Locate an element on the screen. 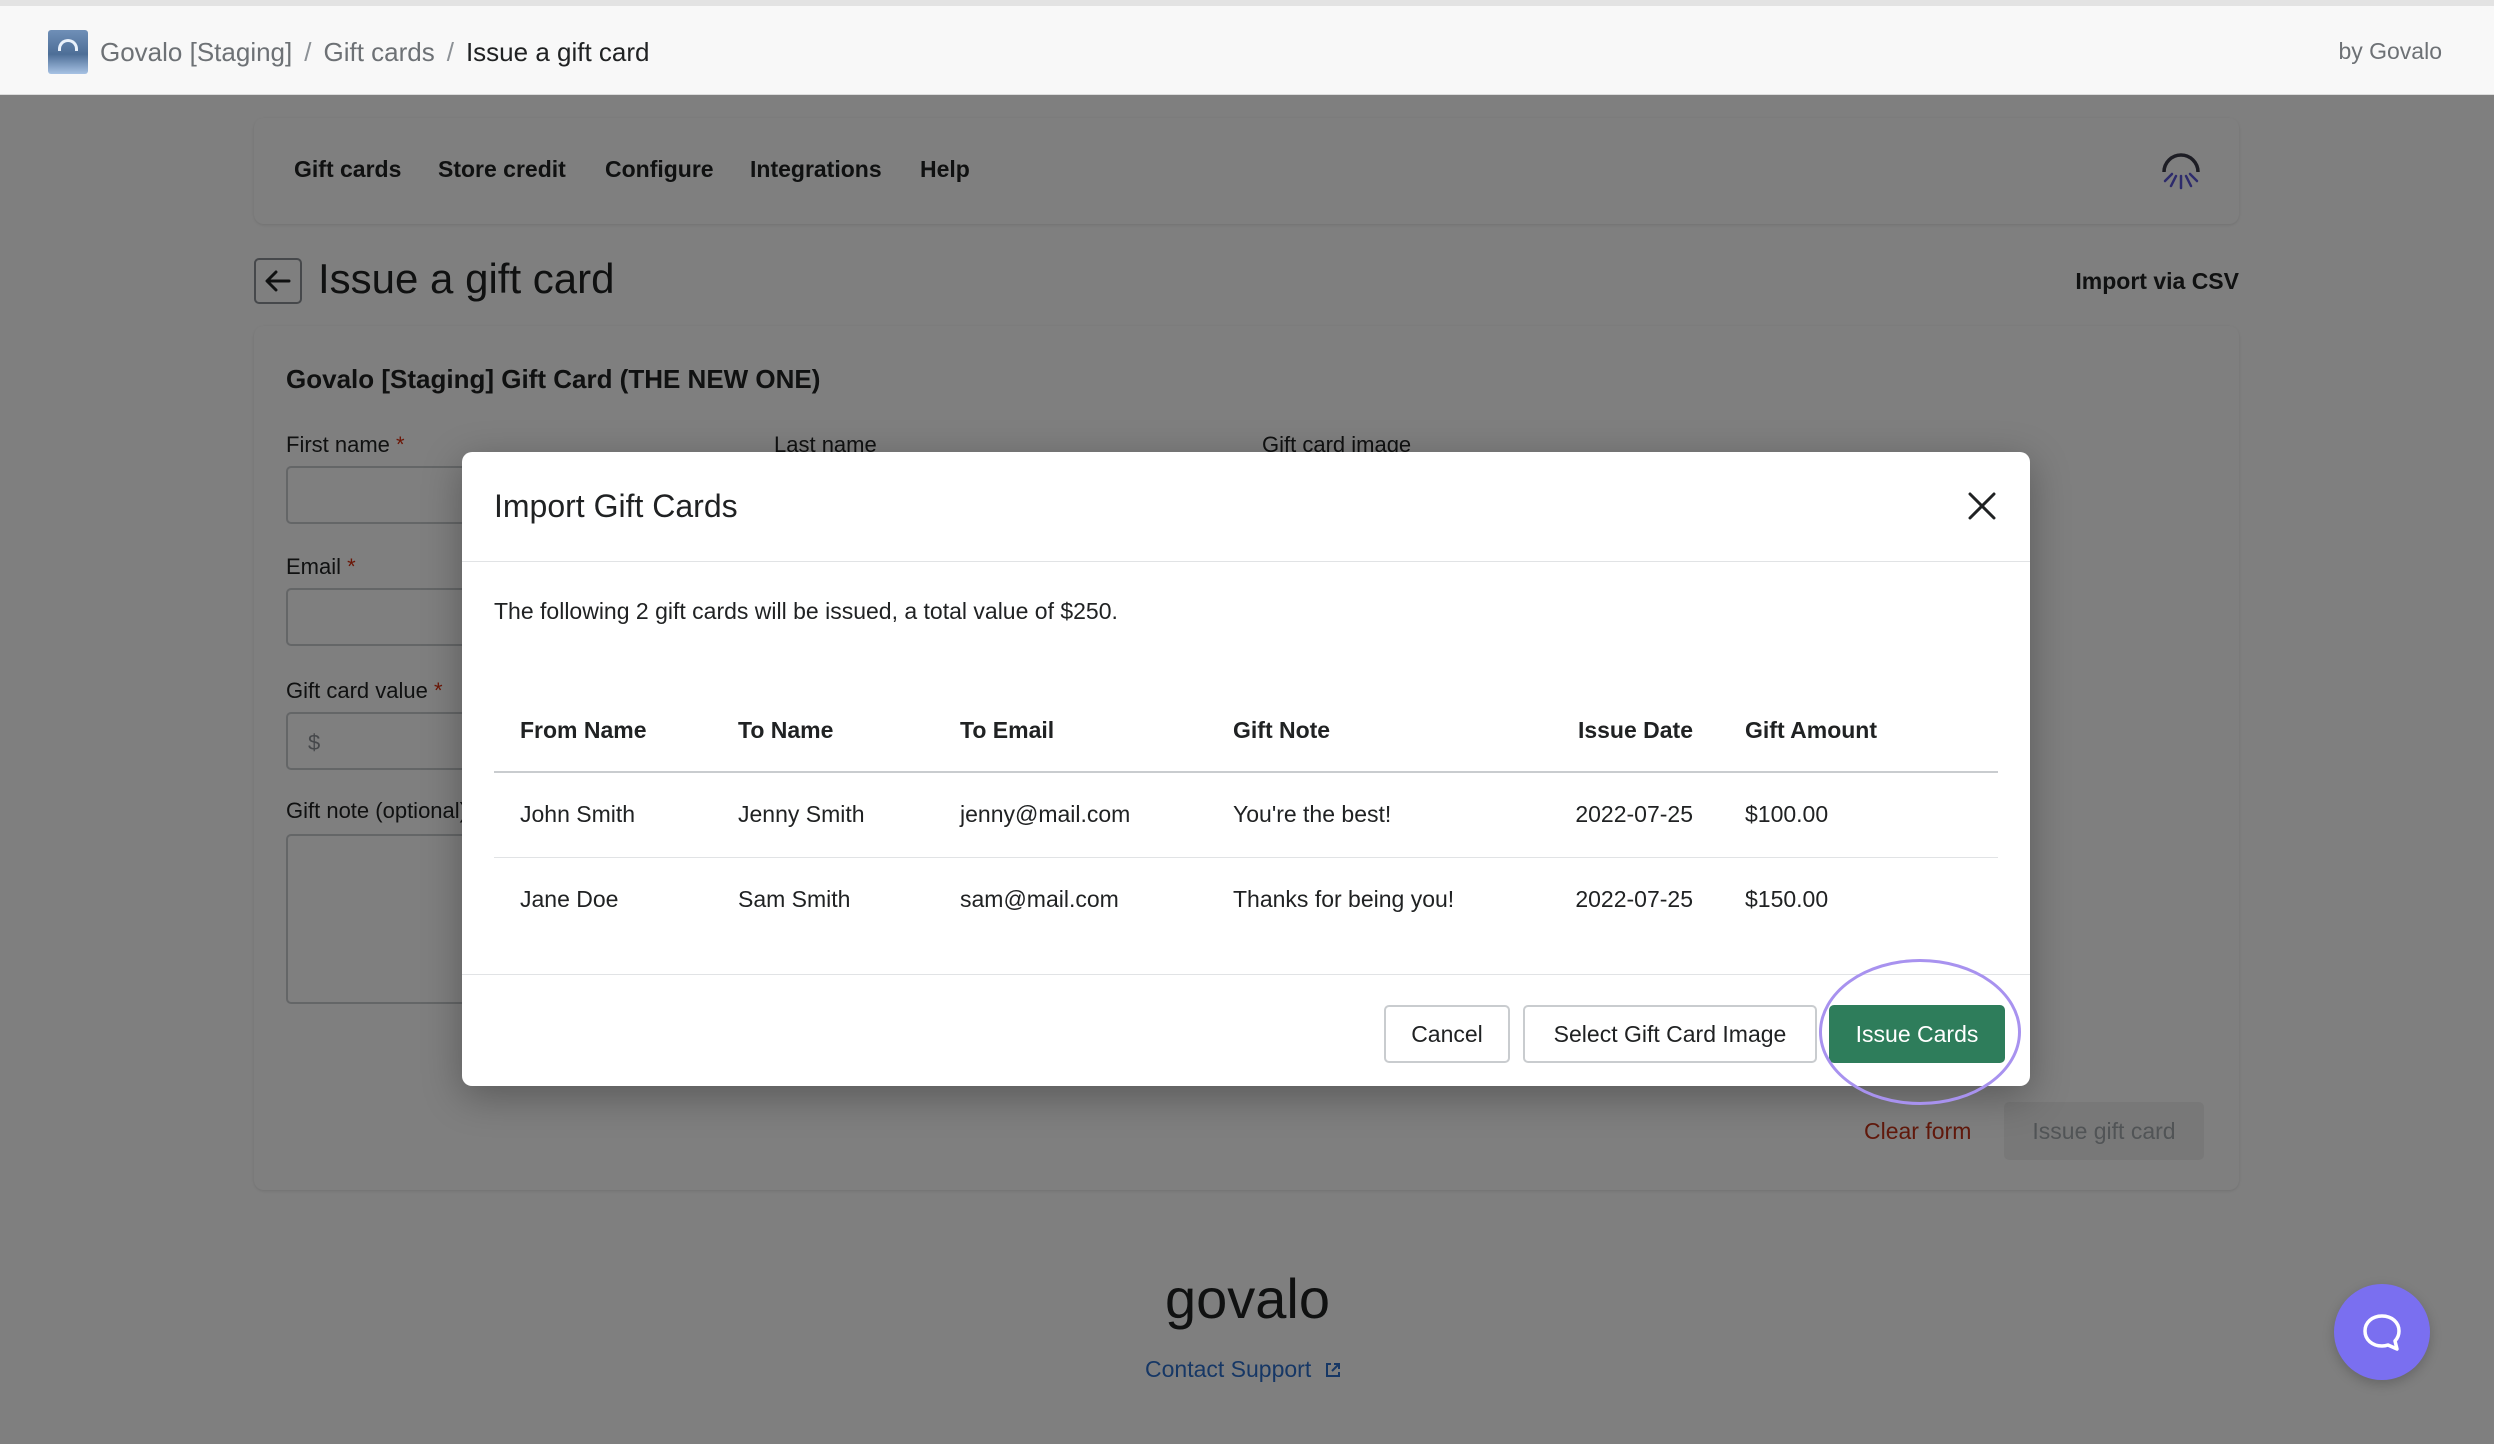 This screenshot has height=1444, width=2494. cell-to-email: sam@mail.com is located at coordinates (1039, 899).